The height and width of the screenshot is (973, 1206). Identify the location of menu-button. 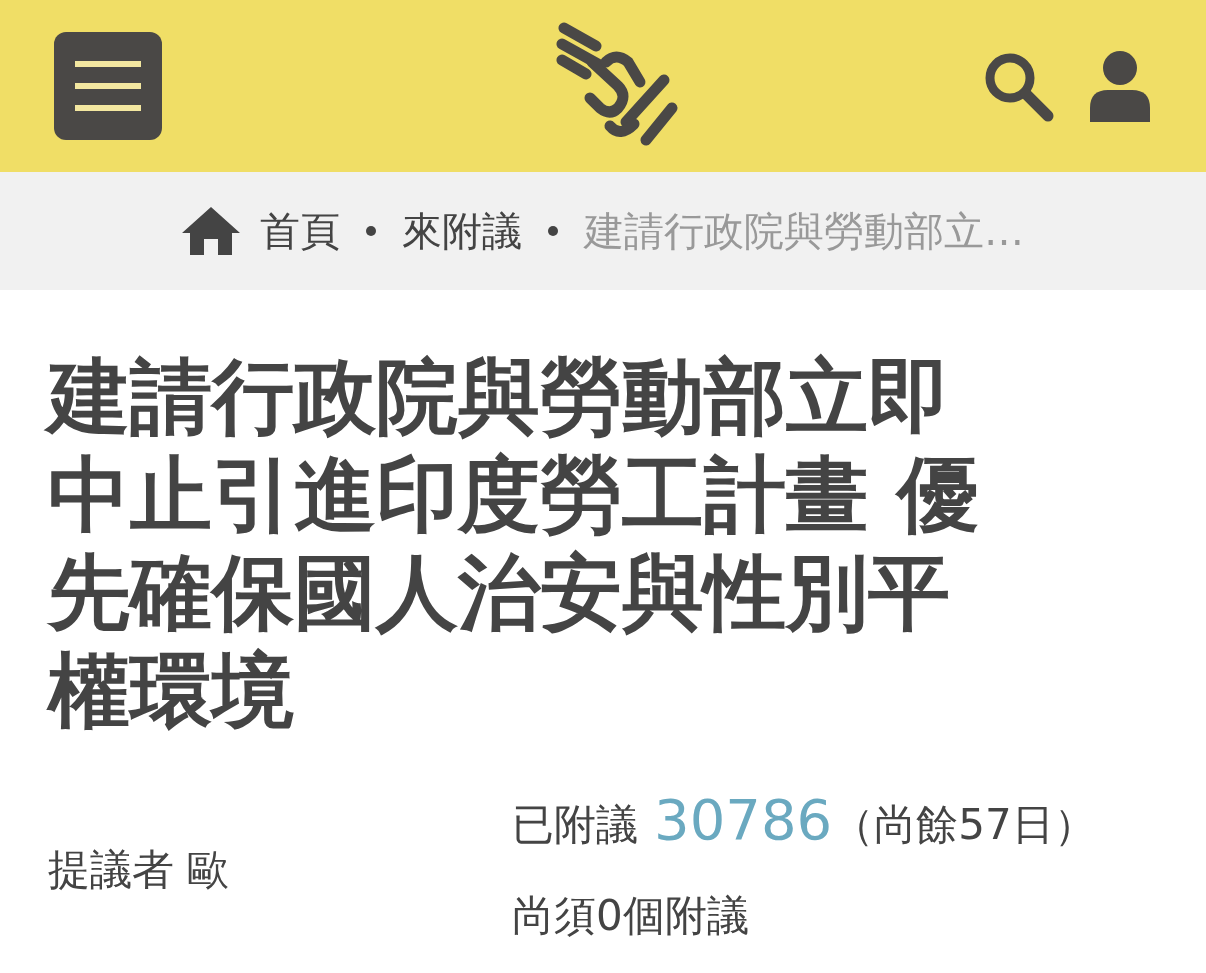
(108, 86).